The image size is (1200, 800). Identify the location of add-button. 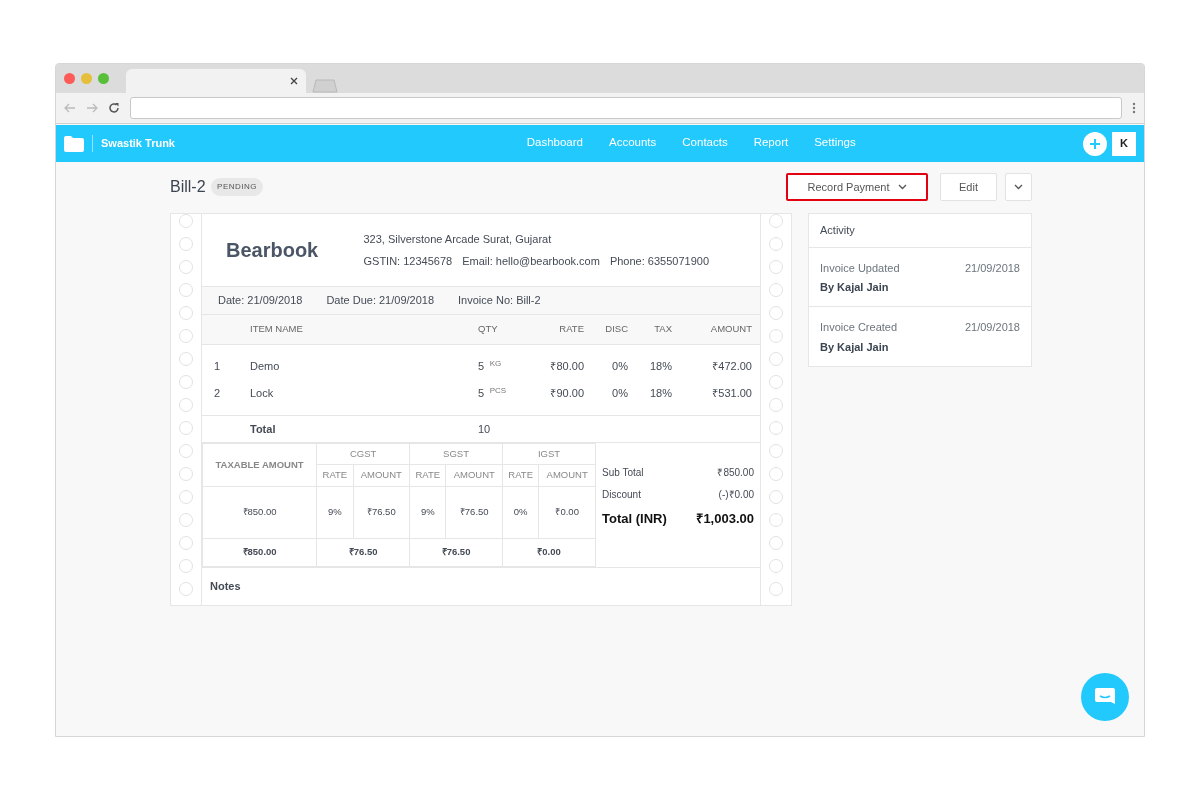
(1094, 143).